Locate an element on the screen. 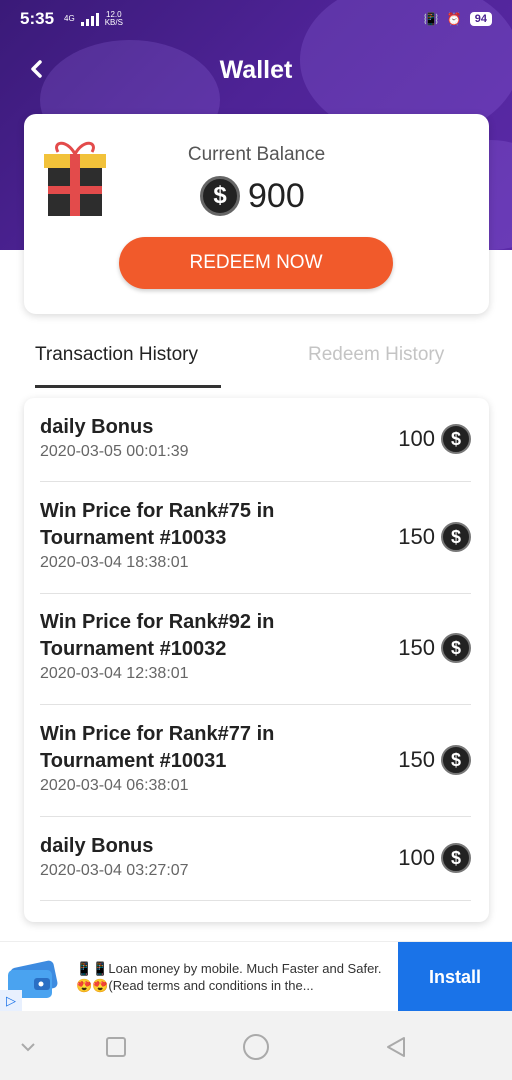 The image size is (512, 1080). transaction-title: Win Price for Rank#75 in is located at coordinates (157, 511).